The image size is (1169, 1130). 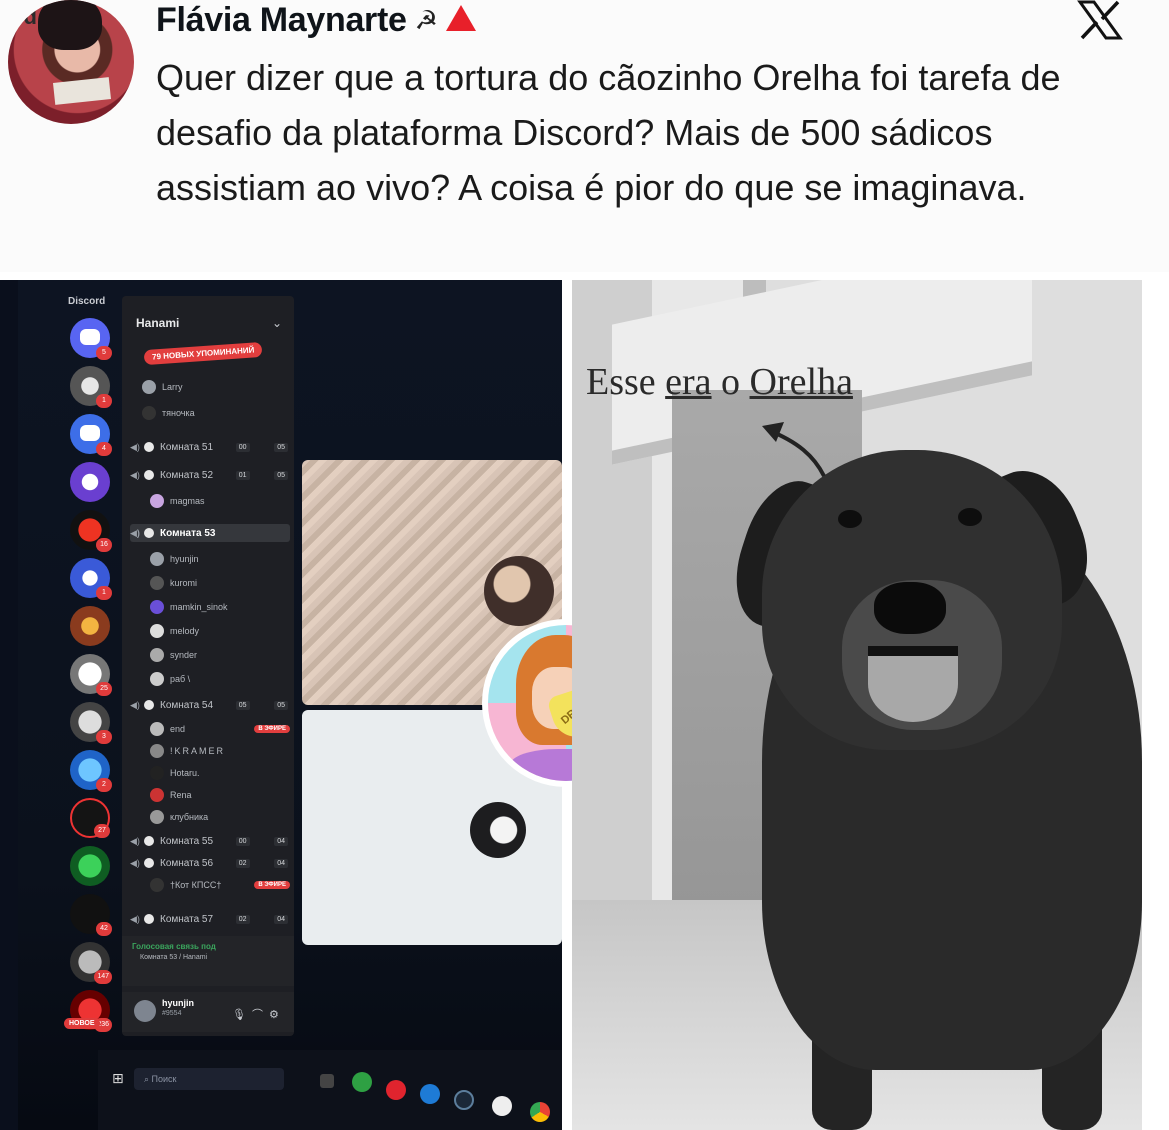 What do you see at coordinates (220, 501) in the screenshot?
I see `member-row: magmas` at bounding box center [220, 501].